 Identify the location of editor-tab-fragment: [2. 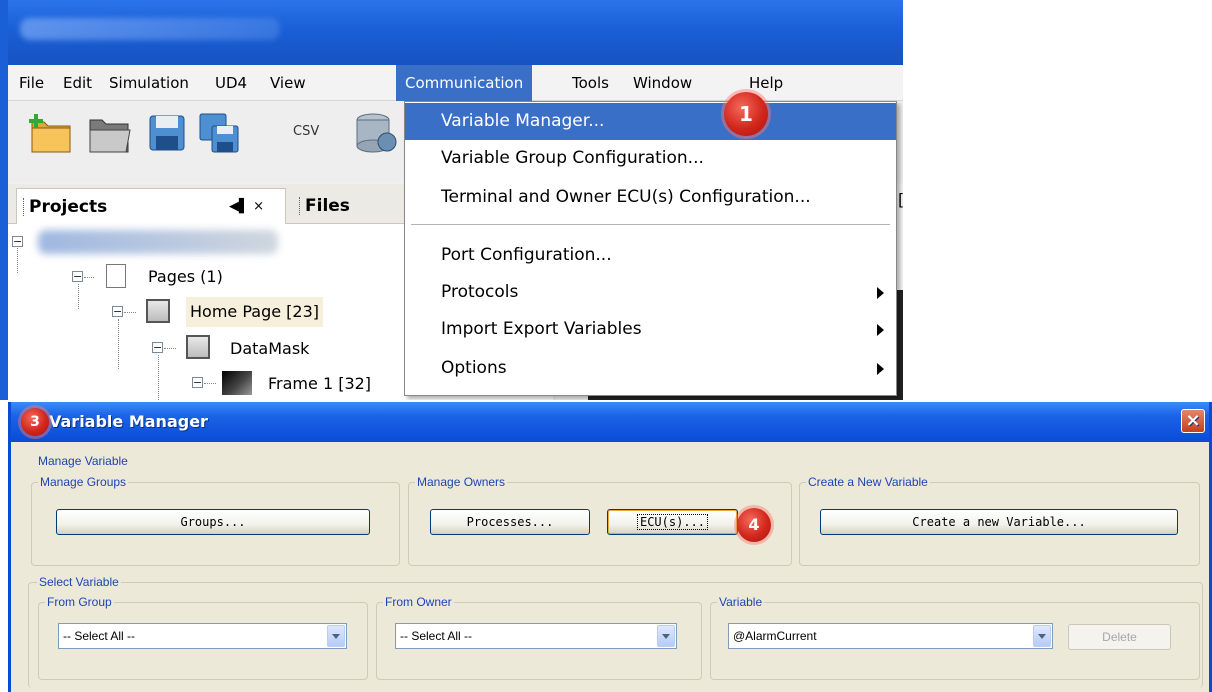
(900, 199).